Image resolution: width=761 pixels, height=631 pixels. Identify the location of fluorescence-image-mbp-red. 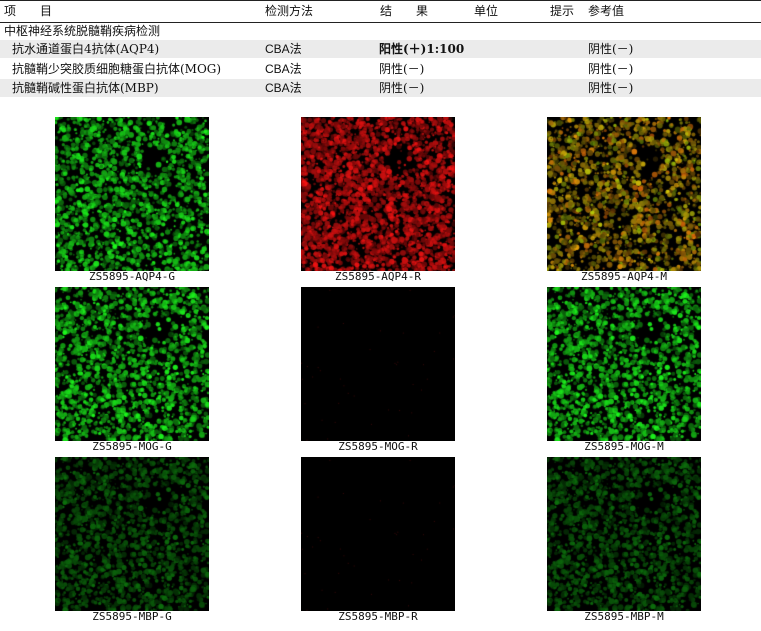
(378, 534).